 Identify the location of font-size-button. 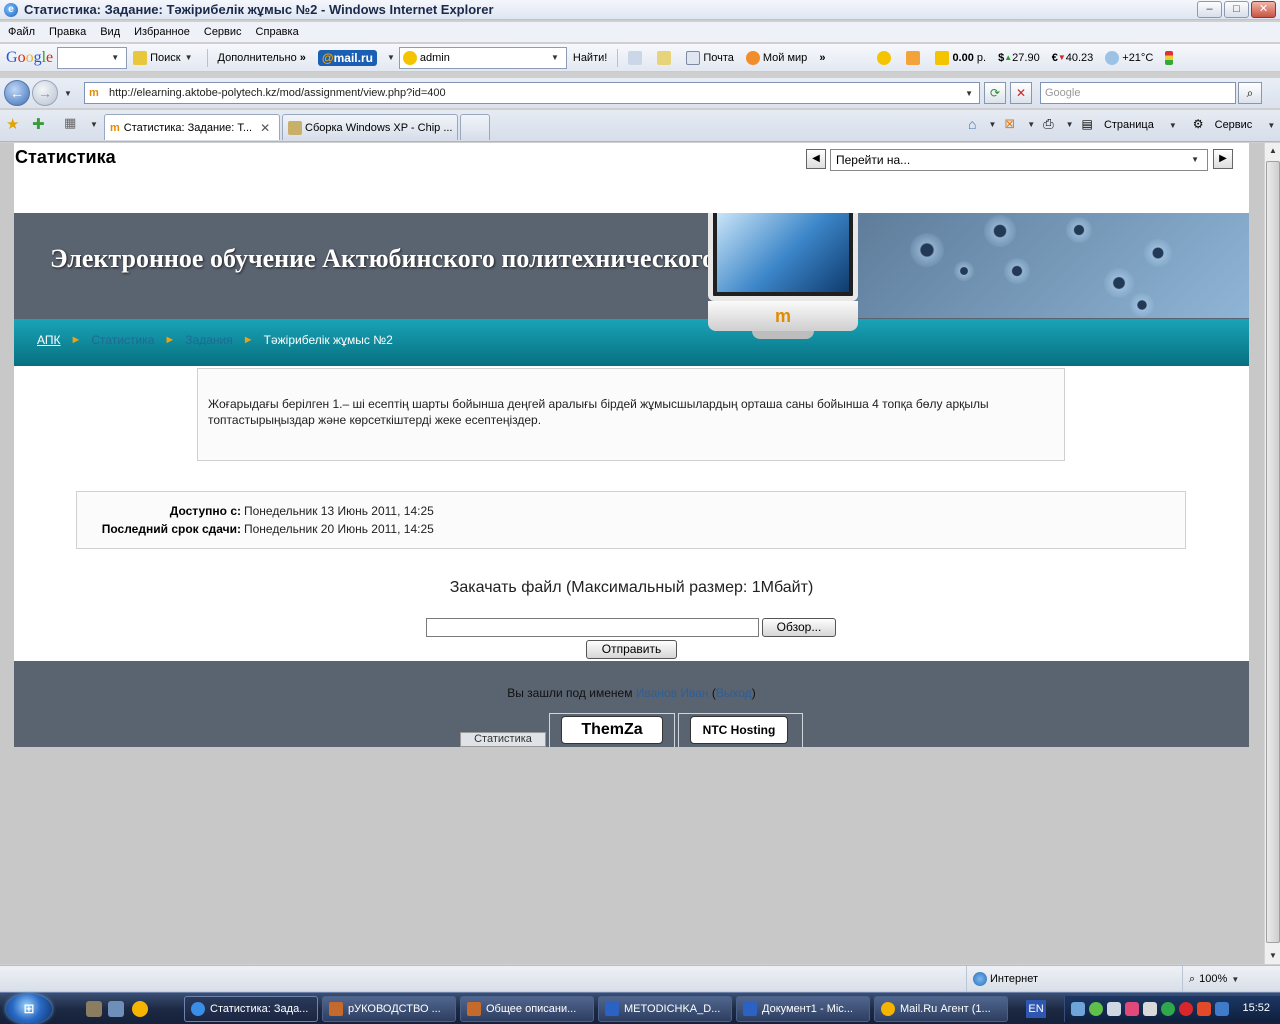
(636, 57).